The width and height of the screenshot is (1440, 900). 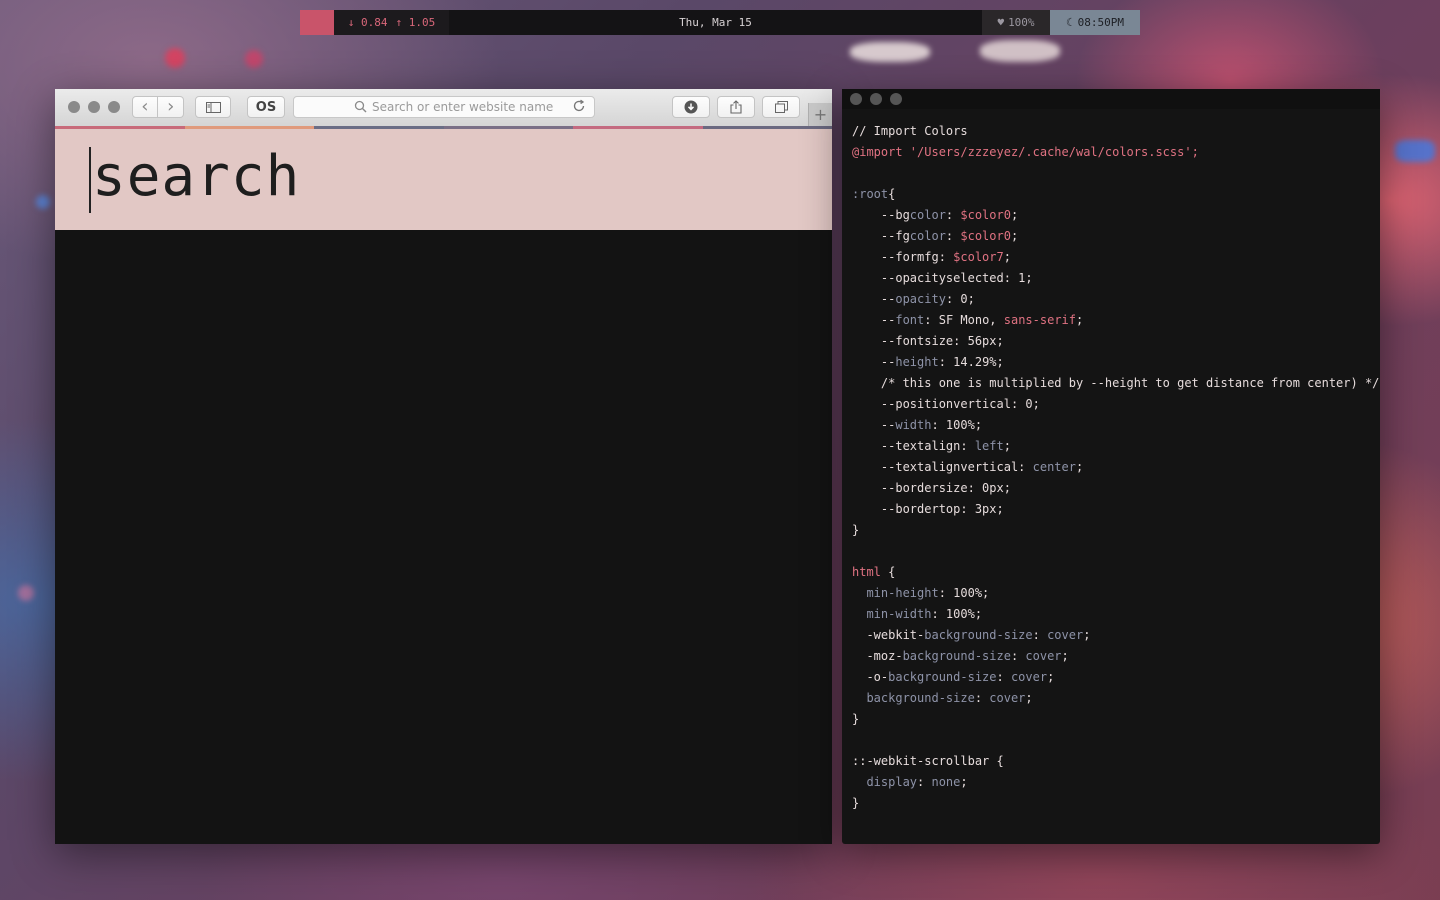 What do you see at coordinates (820, 114) in the screenshot?
I see `new-tab-button: +` at bounding box center [820, 114].